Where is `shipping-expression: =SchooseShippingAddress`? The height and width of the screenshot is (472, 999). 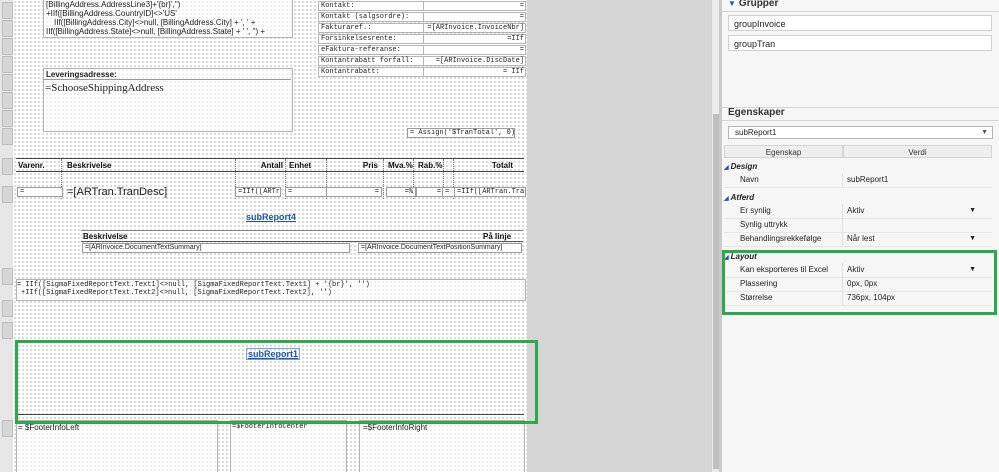
shipping-expression: =SchooseShippingAddress is located at coordinates (104, 88).